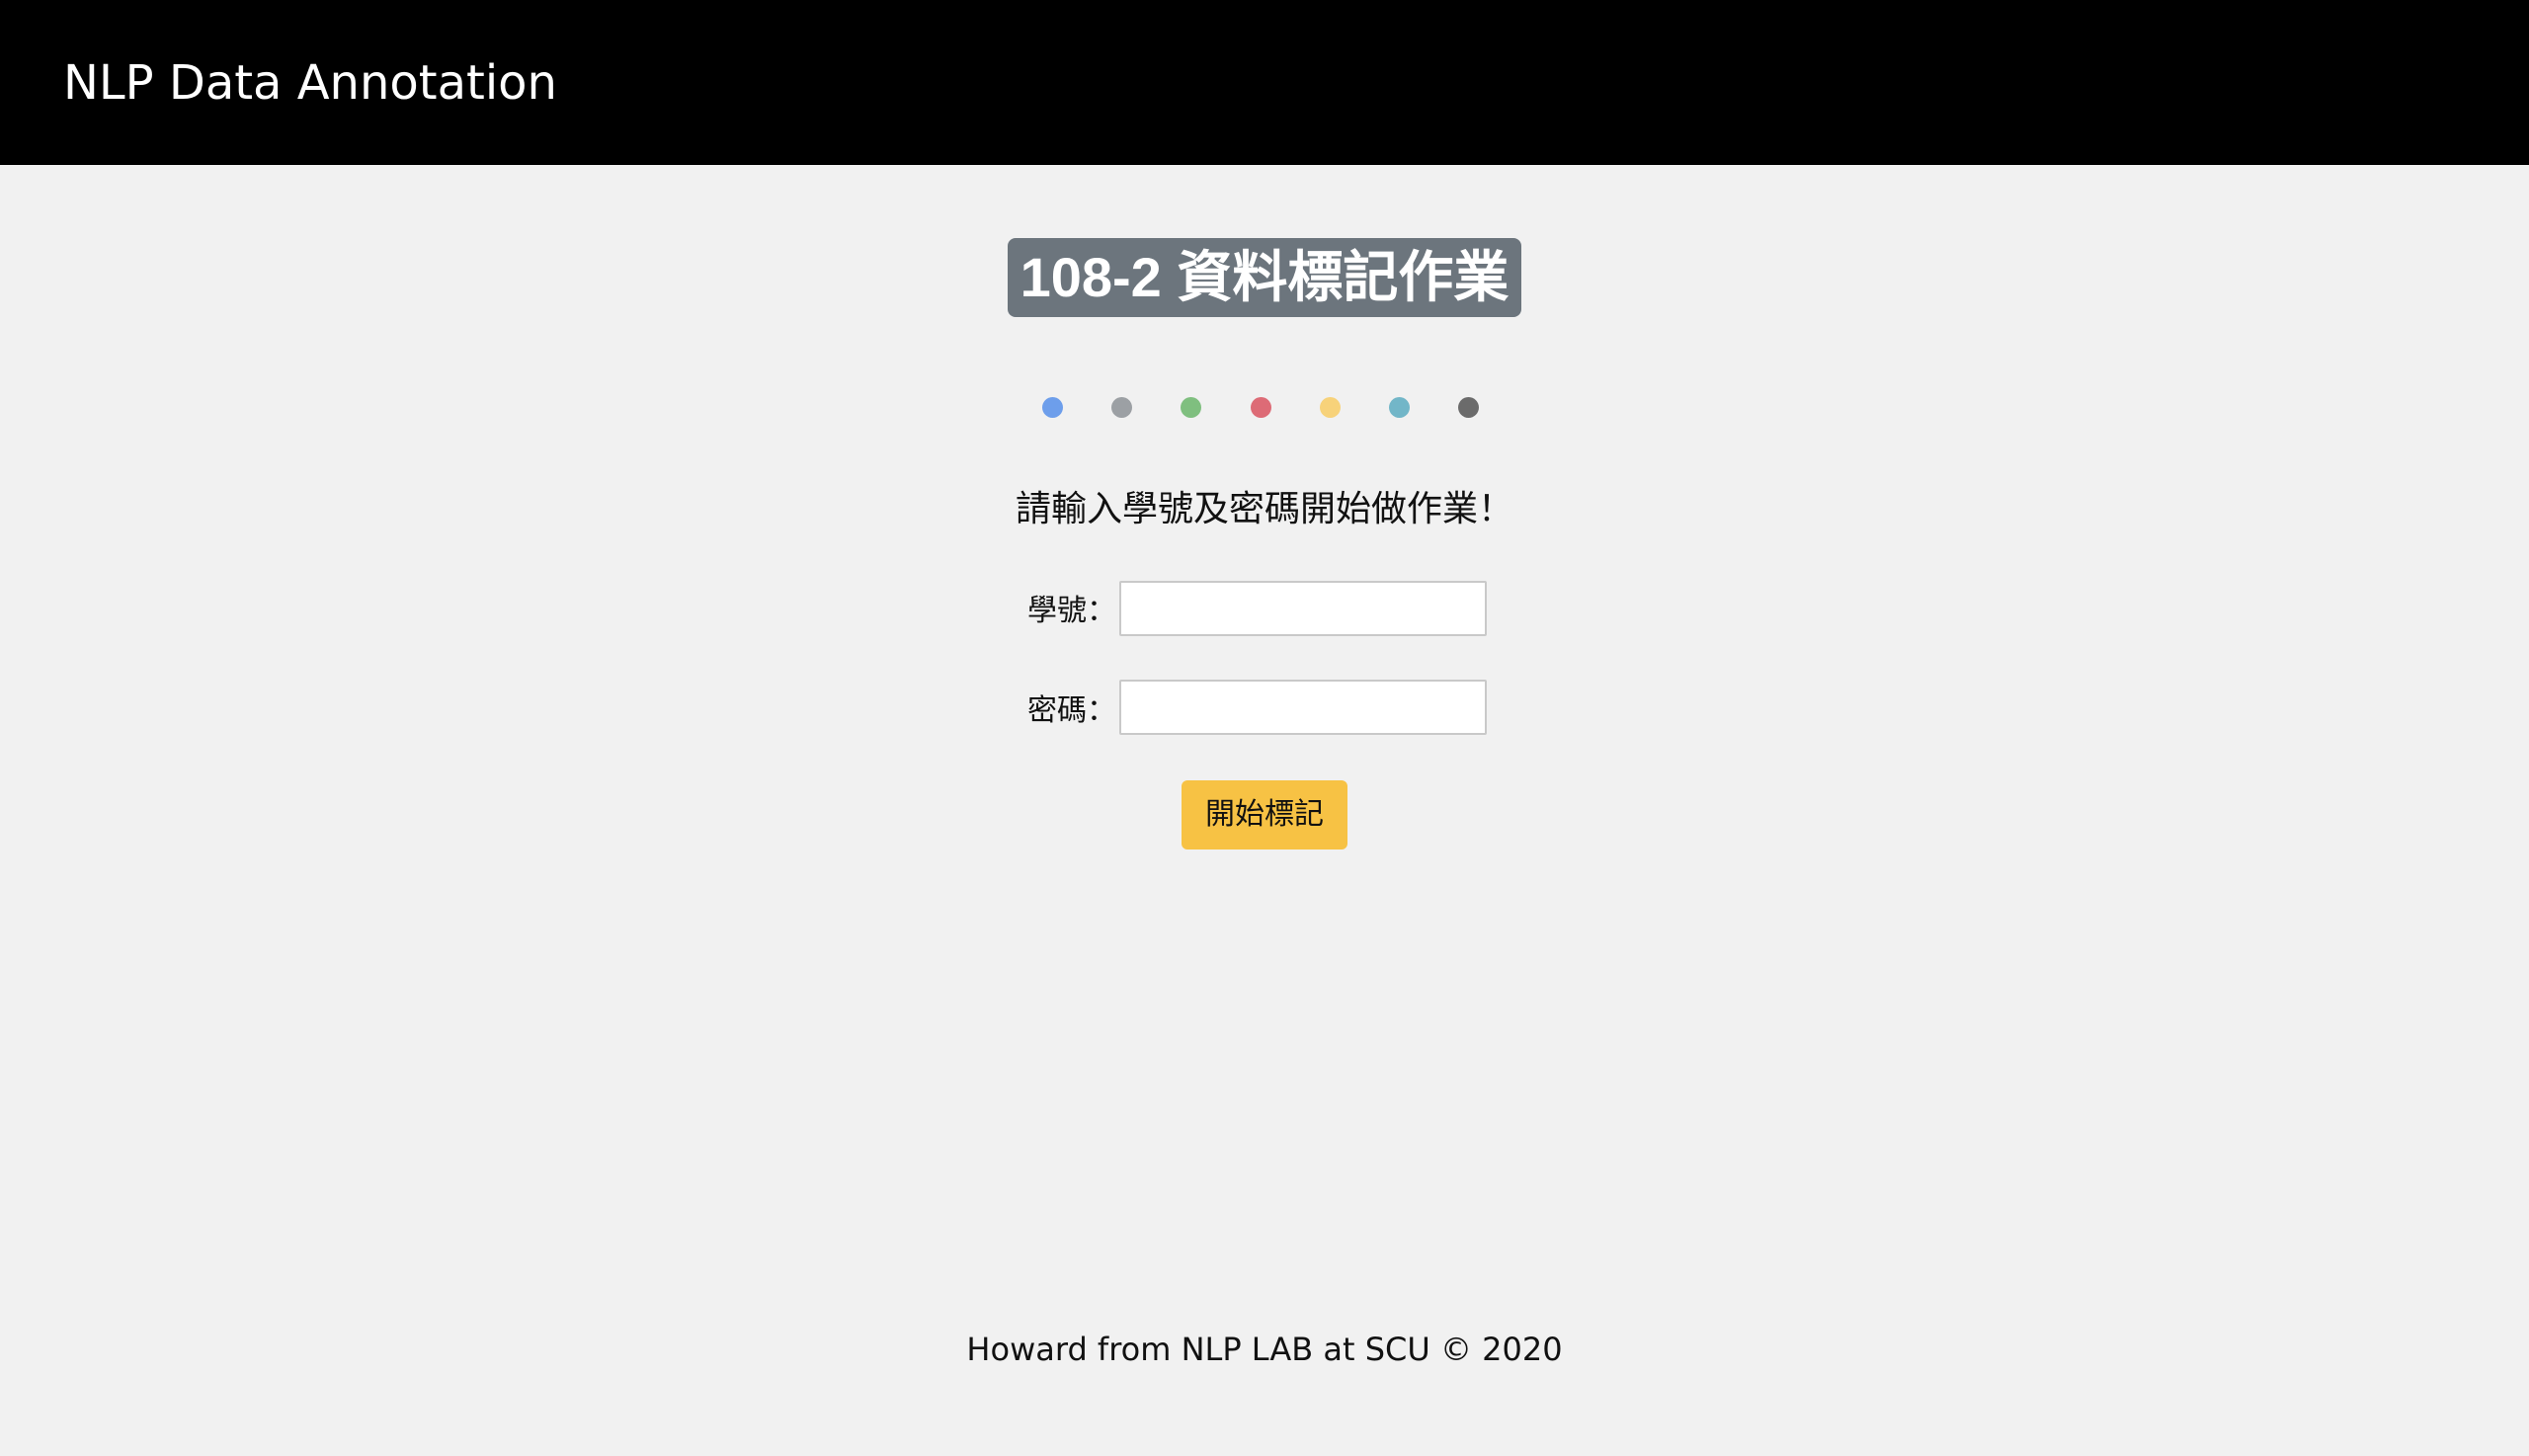  What do you see at coordinates (1191, 407) in the screenshot?
I see `green-dot` at bounding box center [1191, 407].